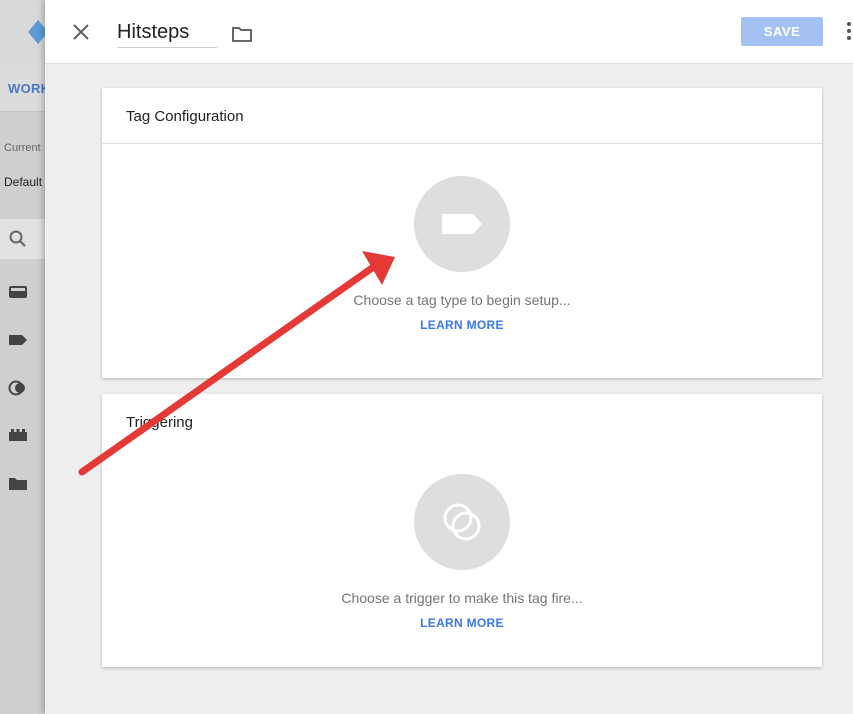  What do you see at coordinates (36, 32) in the screenshot?
I see `gtm-logo-icon` at bounding box center [36, 32].